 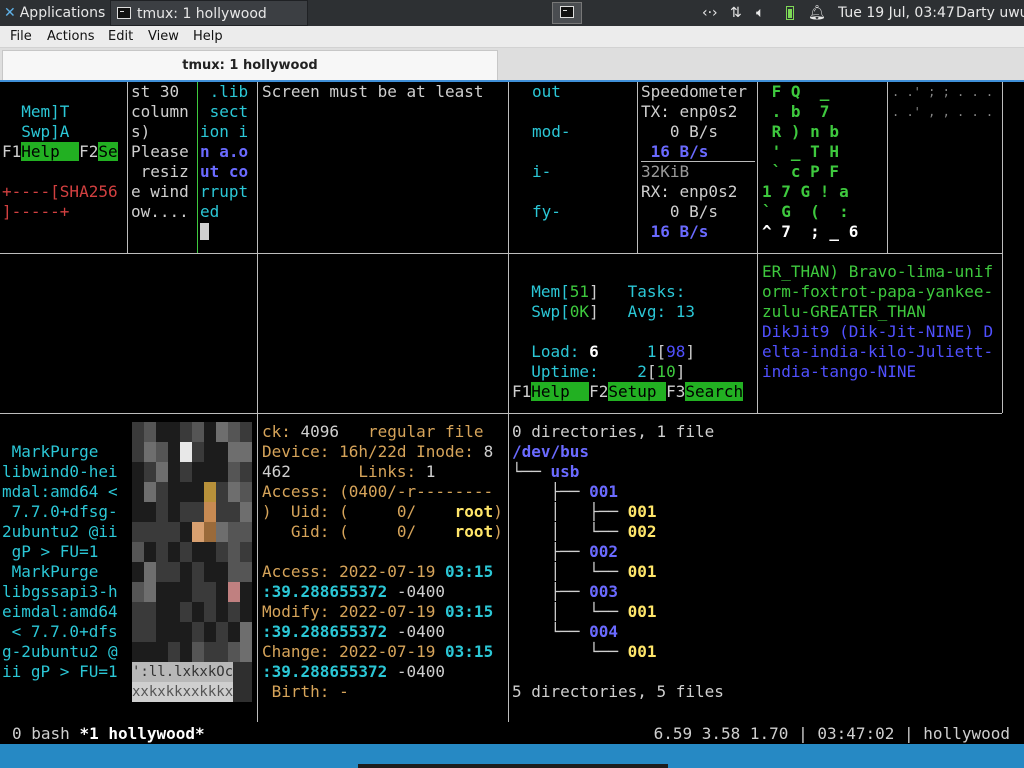 What do you see at coordinates (676, 351) in the screenshot?
I see `htop-cpu1-value: 98` at bounding box center [676, 351].